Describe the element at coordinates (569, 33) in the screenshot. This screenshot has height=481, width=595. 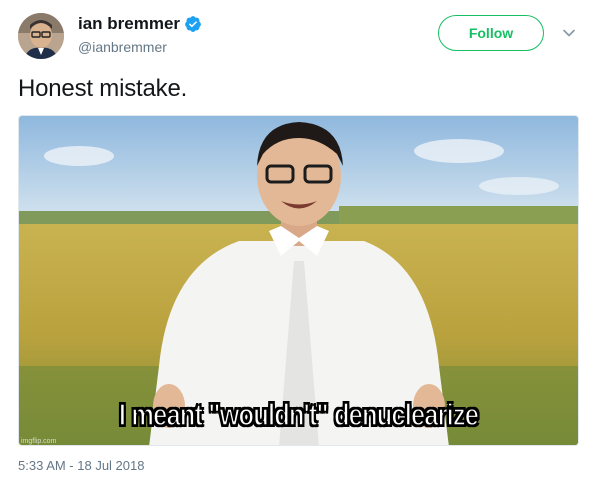
I see `chevron-down-icon` at that location.